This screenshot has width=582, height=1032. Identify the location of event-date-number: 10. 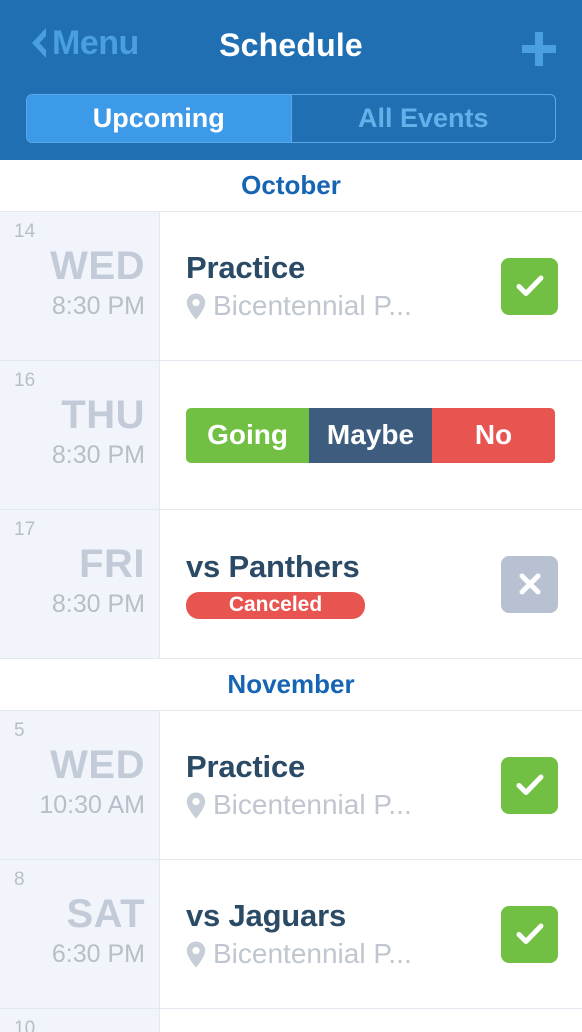
(25, 1025).